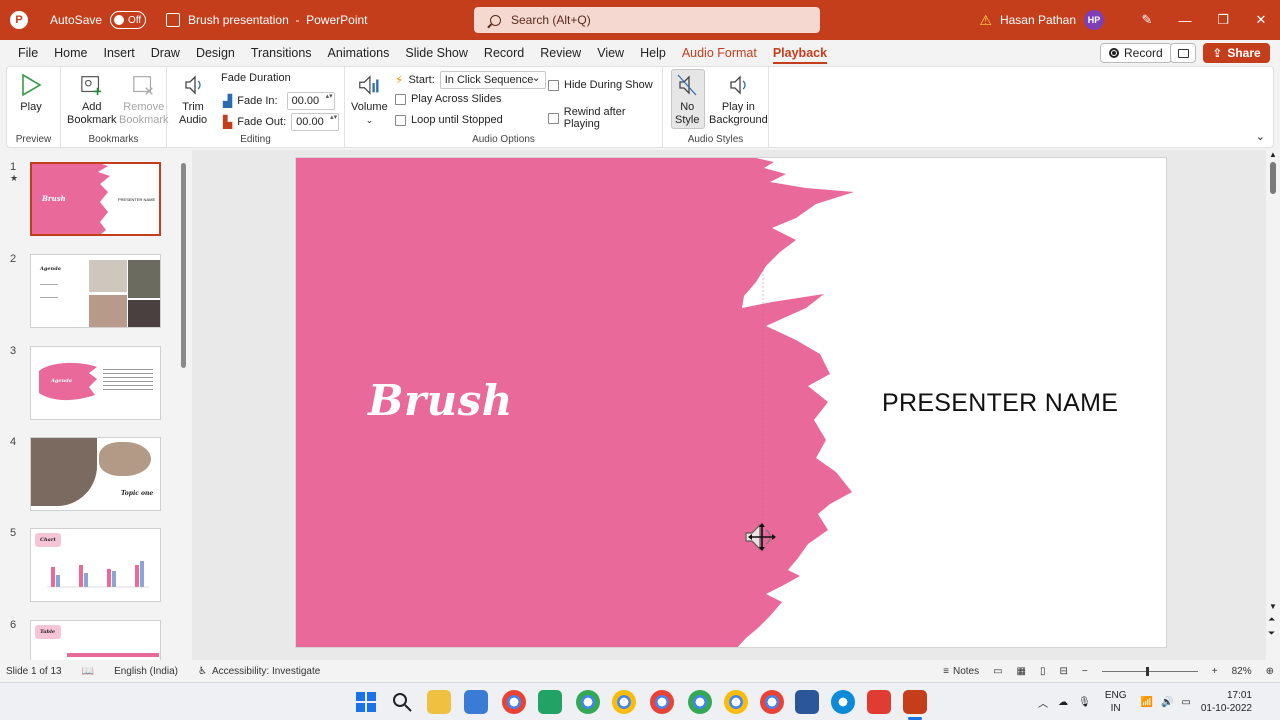 This screenshot has height=720, width=1280. What do you see at coordinates (997, 671) in the screenshot?
I see `normal-view-icon: ▭` at bounding box center [997, 671].